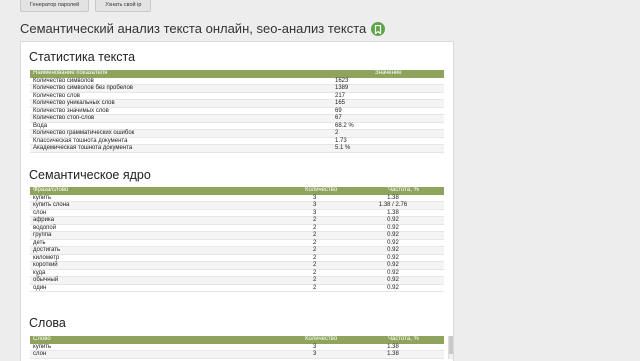 This screenshot has height=361, width=640. Describe the element at coordinates (42, 339) in the screenshot. I see `words-col-word: Слово` at that location.